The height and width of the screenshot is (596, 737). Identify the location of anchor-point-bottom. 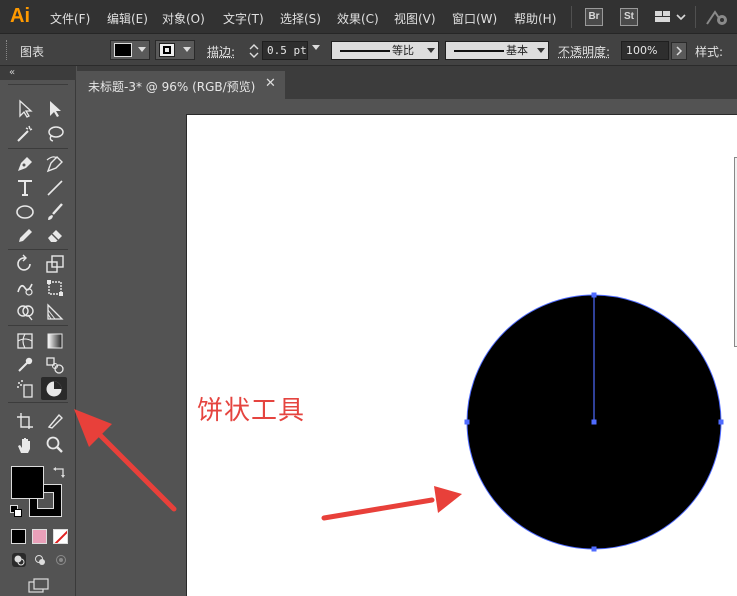
(594, 549).